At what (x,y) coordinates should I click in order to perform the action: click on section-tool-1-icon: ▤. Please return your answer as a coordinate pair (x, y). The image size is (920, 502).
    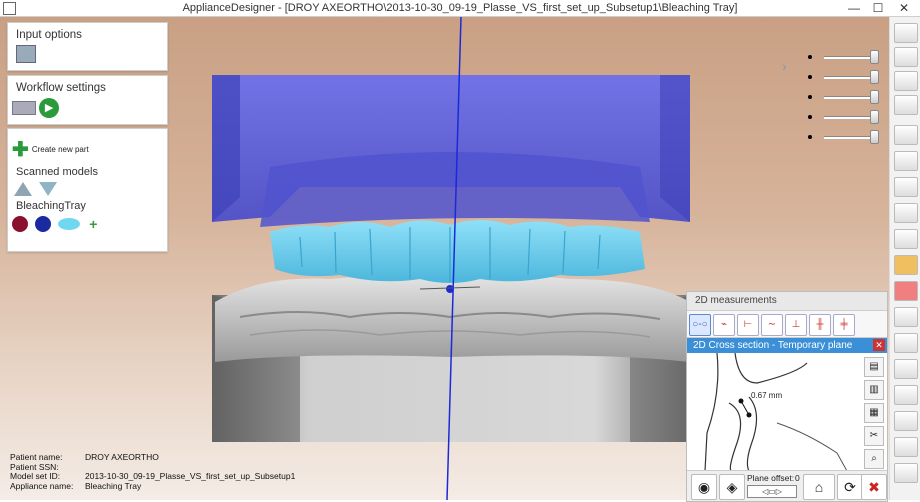
    Looking at the image, I should click on (874, 367).